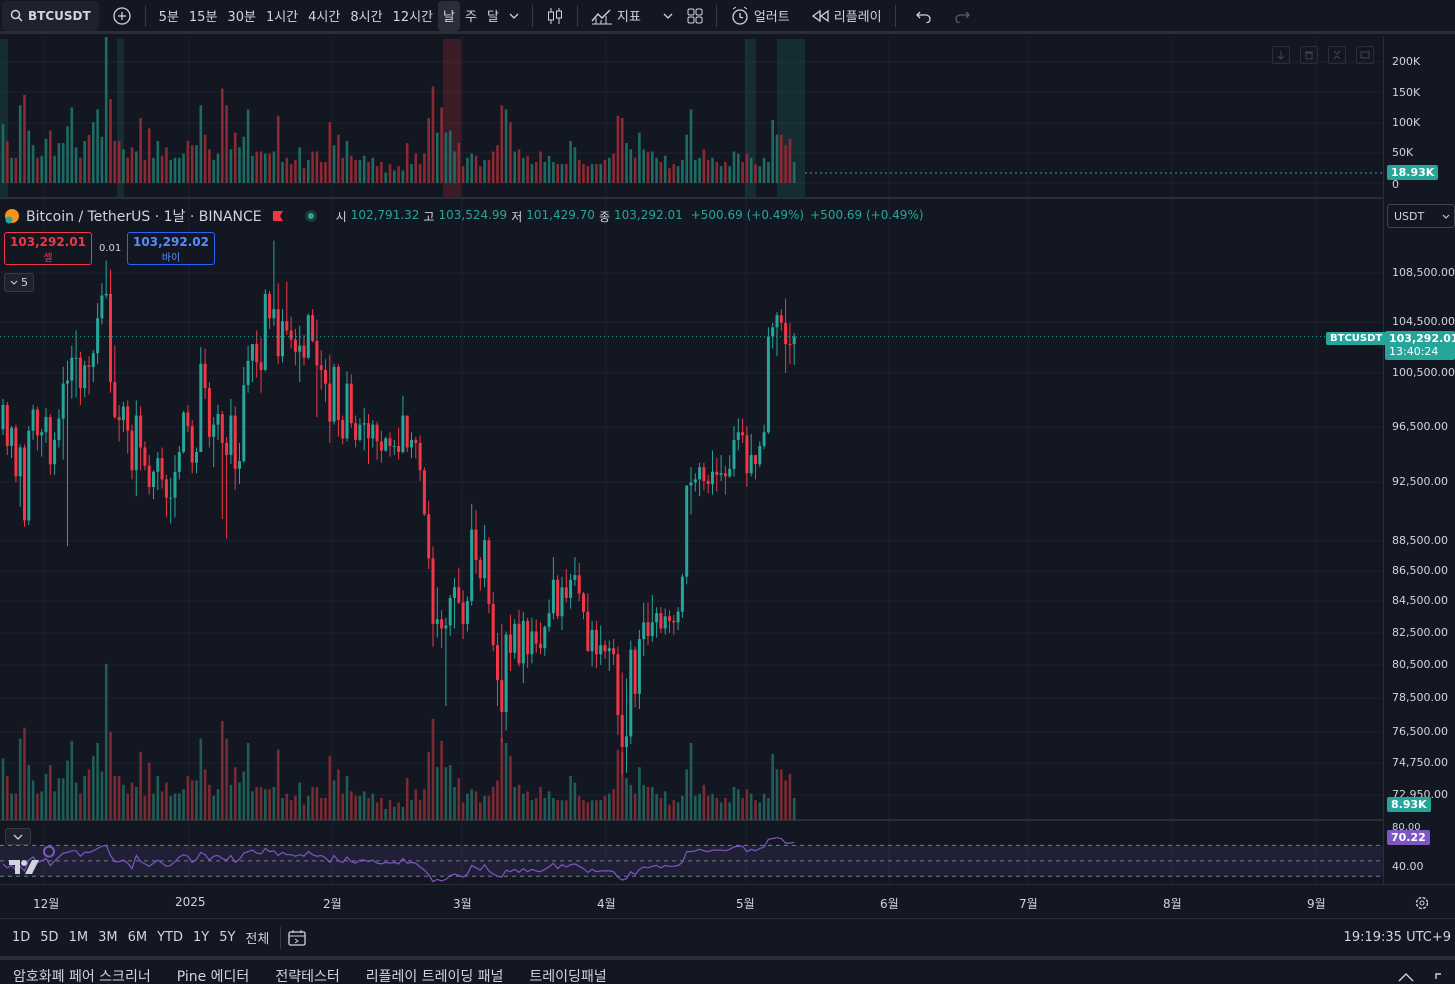  I want to click on interval-15m: 15분, so click(203, 16).